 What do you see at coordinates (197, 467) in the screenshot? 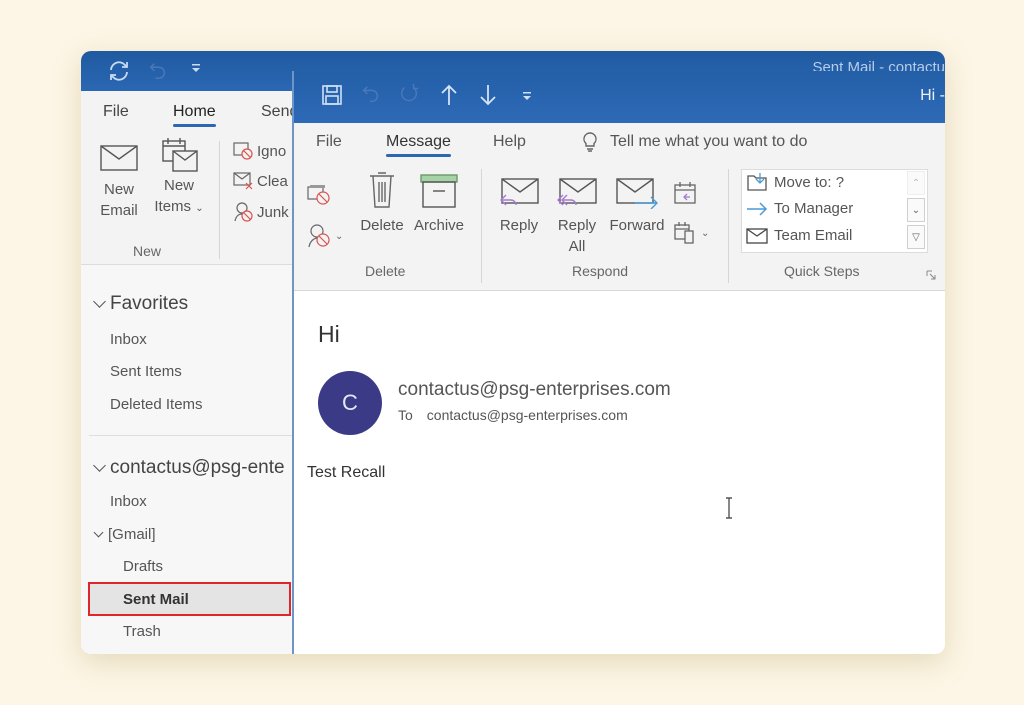
I see `account-label: contactus@psg-ente` at bounding box center [197, 467].